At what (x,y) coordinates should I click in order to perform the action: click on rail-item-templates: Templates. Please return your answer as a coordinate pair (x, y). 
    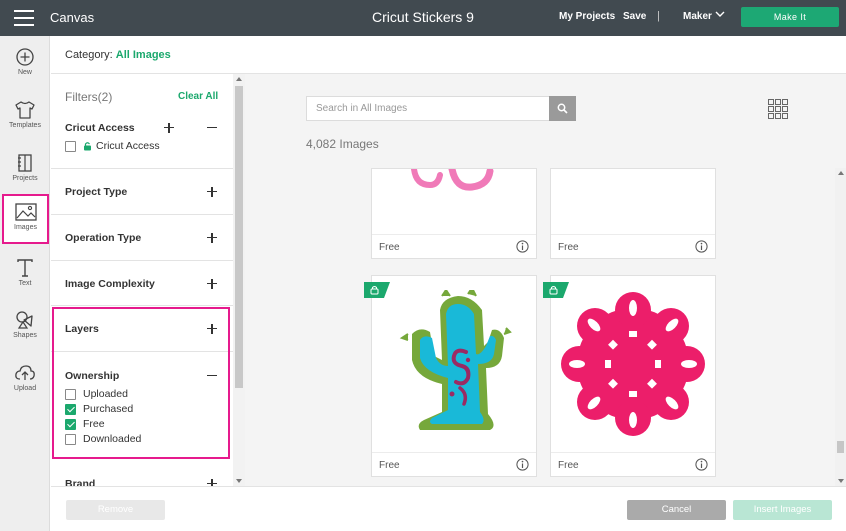
    Looking at the image, I should click on (25, 119).